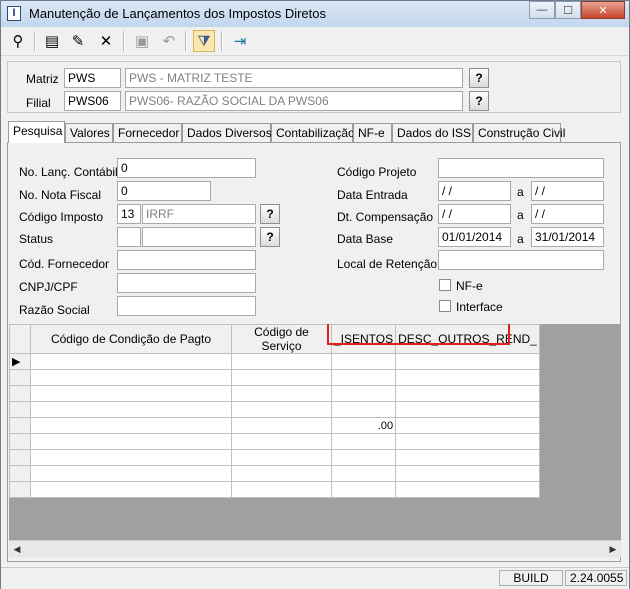 The height and width of the screenshot is (589, 630). What do you see at coordinates (313, 132) in the screenshot?
I see `tab-contabilizacao: Contabilização` at bounding box center [313, 132].